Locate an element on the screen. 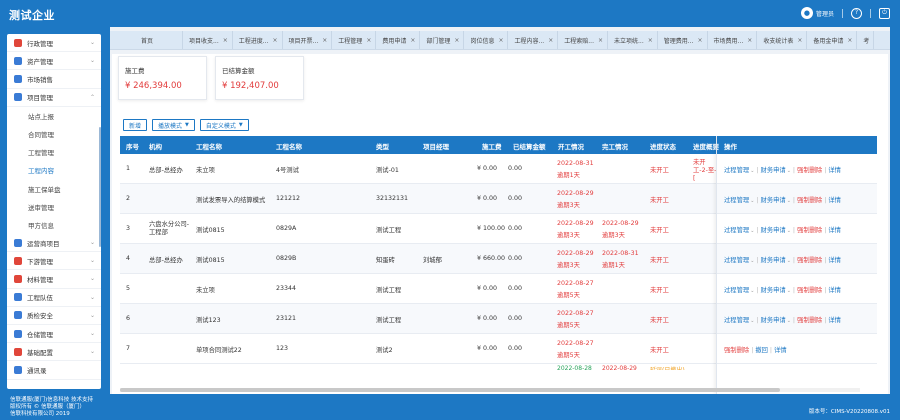 Image resolution: width=900 pixels, height=420 pixels. cell-no: 1 is located at coordinates (128, 168).